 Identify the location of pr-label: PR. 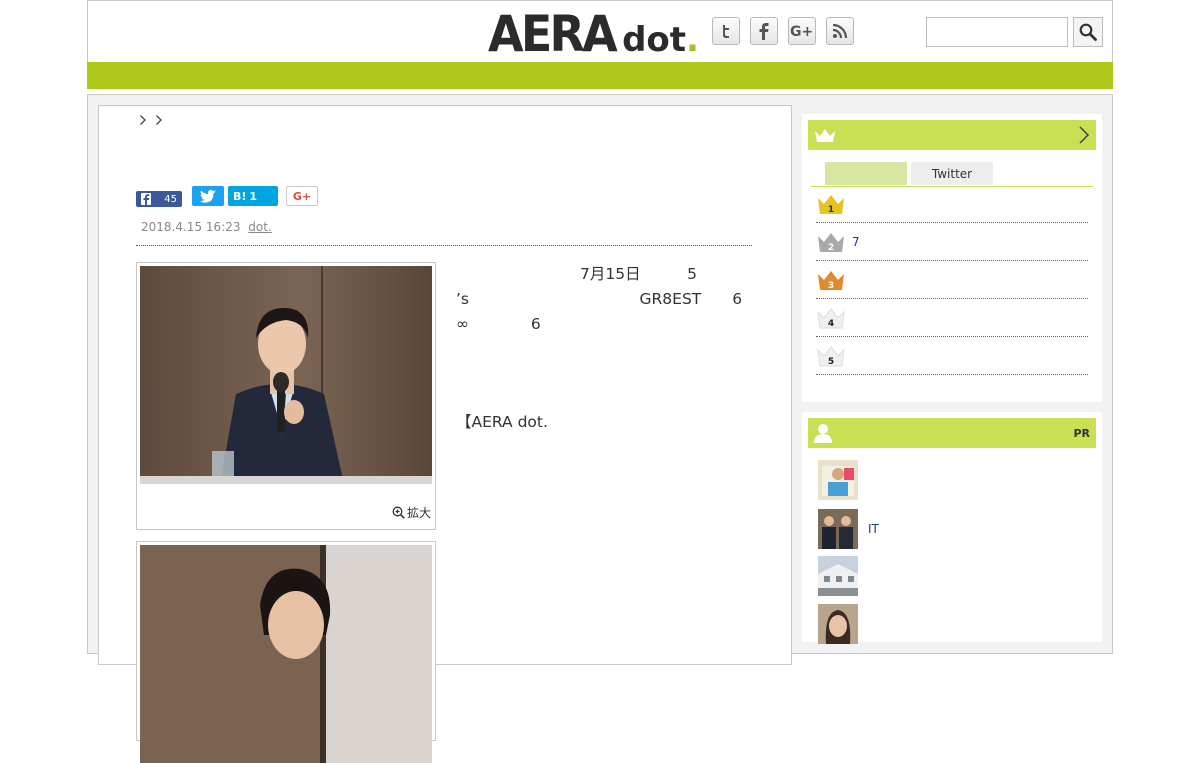
(1081, 433).